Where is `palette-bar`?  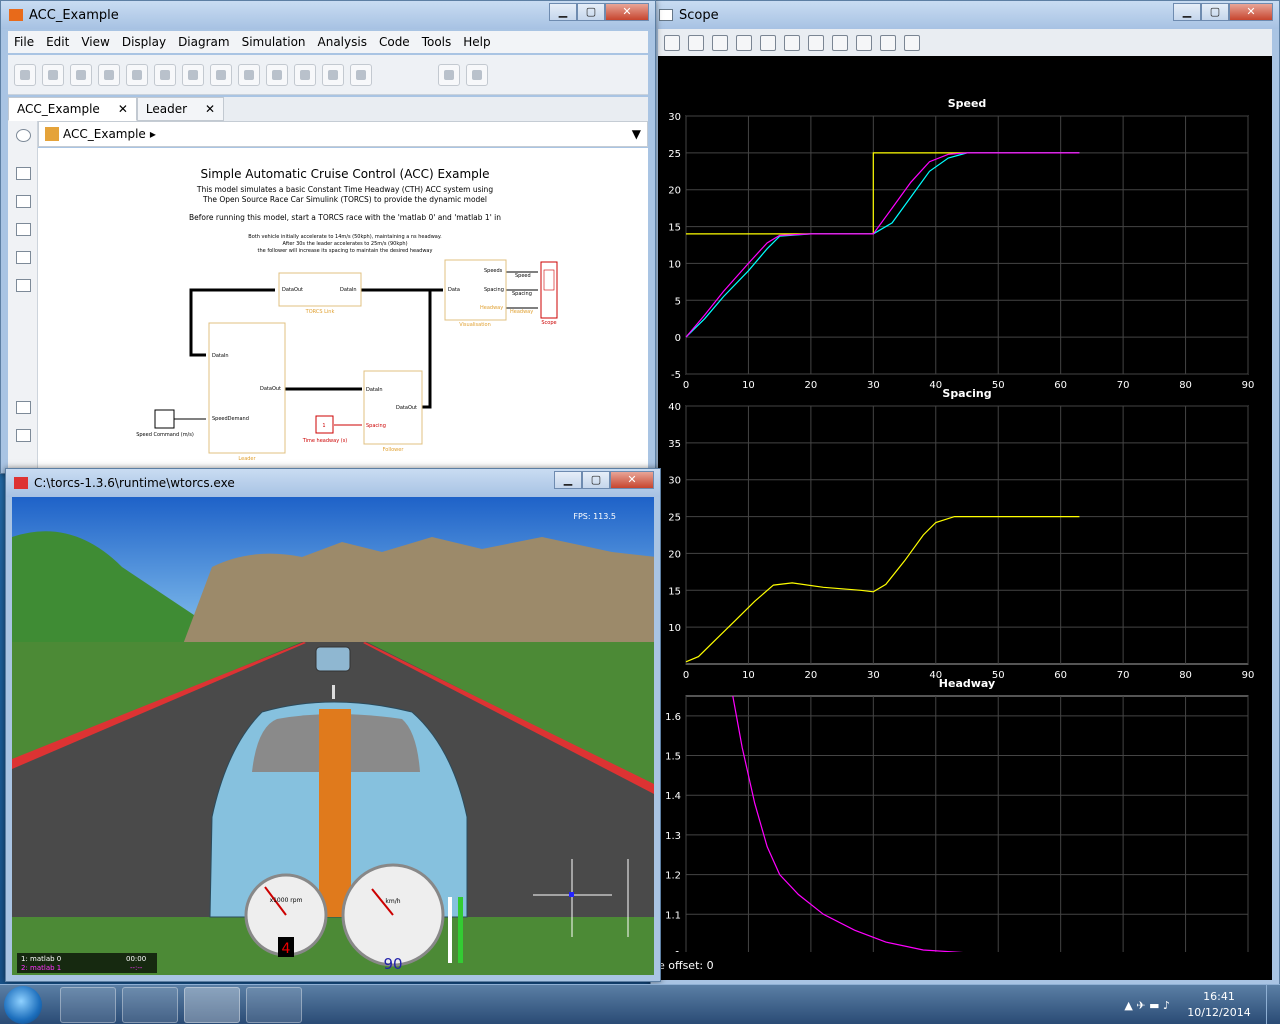
palette-bar is located at coordinates (23, 295).